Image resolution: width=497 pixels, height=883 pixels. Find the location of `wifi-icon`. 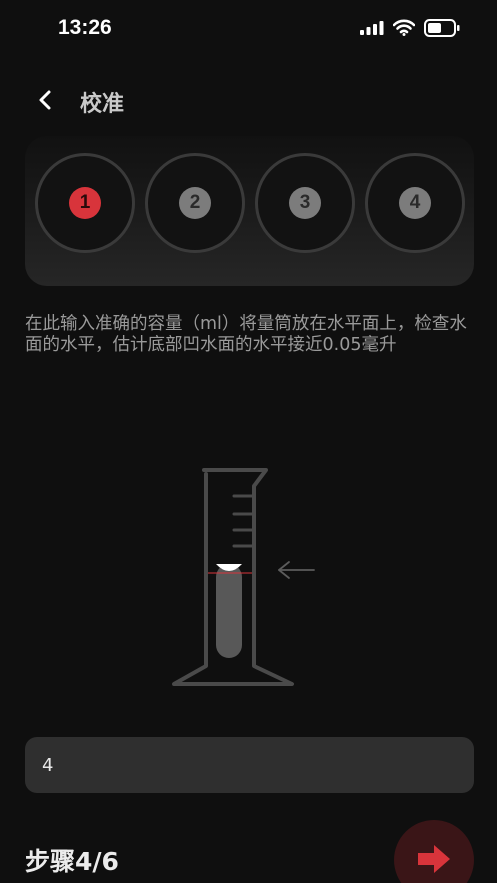

wifi-icon is located at coordinates (404, 27).